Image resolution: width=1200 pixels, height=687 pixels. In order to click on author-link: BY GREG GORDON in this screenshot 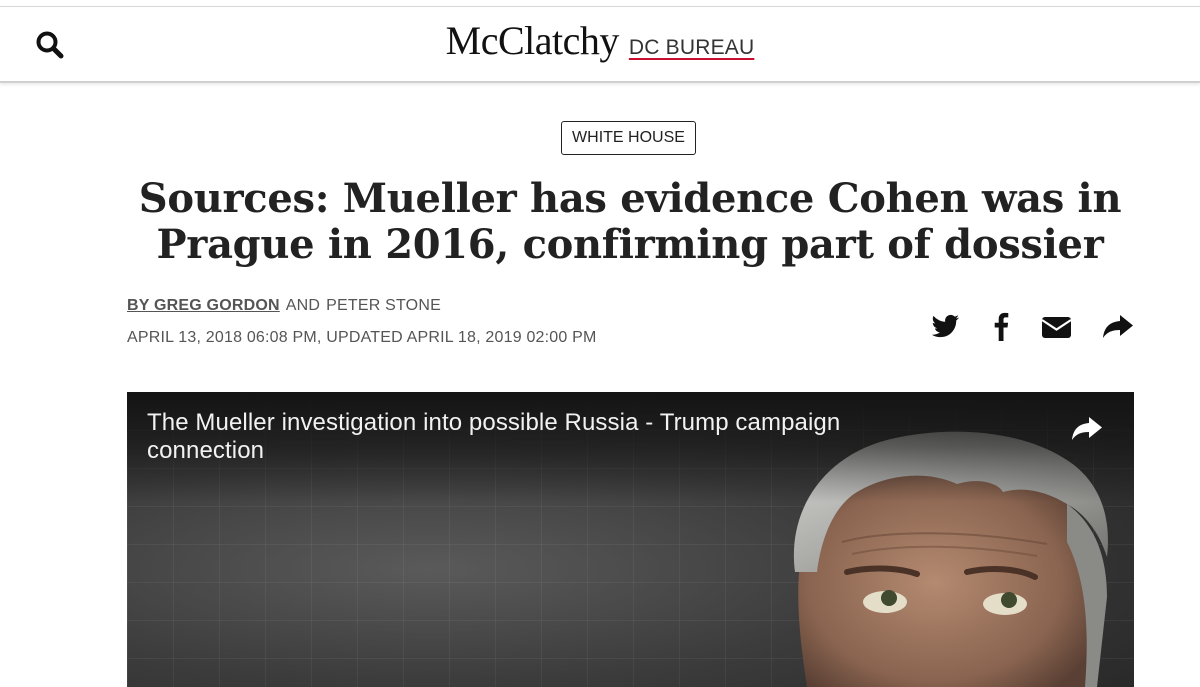, I will do `click(203, 305)`.